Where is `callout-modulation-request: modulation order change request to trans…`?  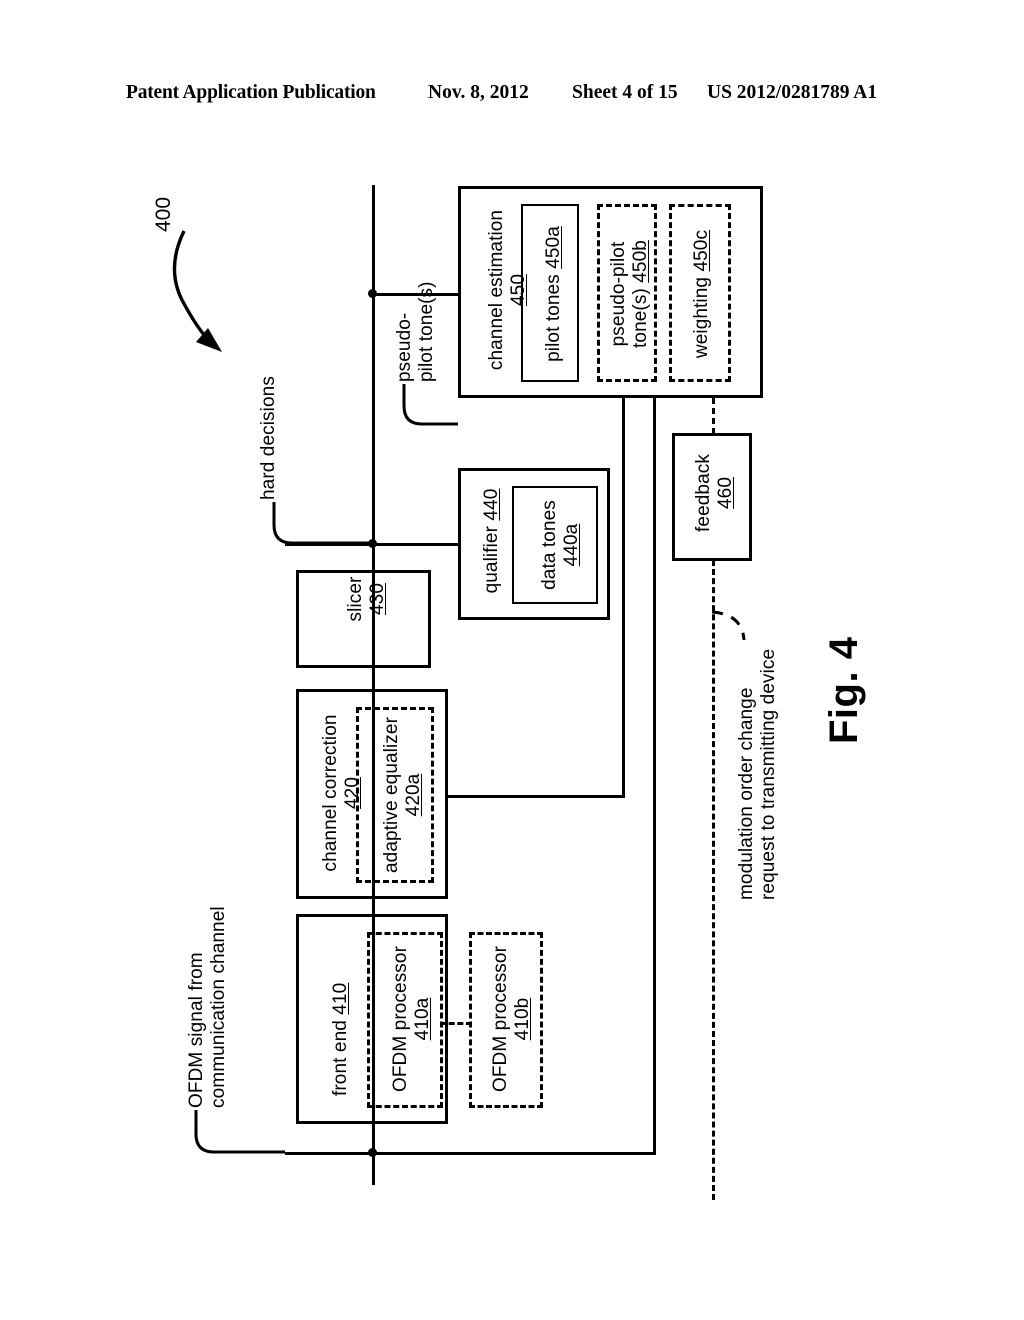 callout-modulation-request: modulation order change request to trans… is located at coordinates (758, 755).